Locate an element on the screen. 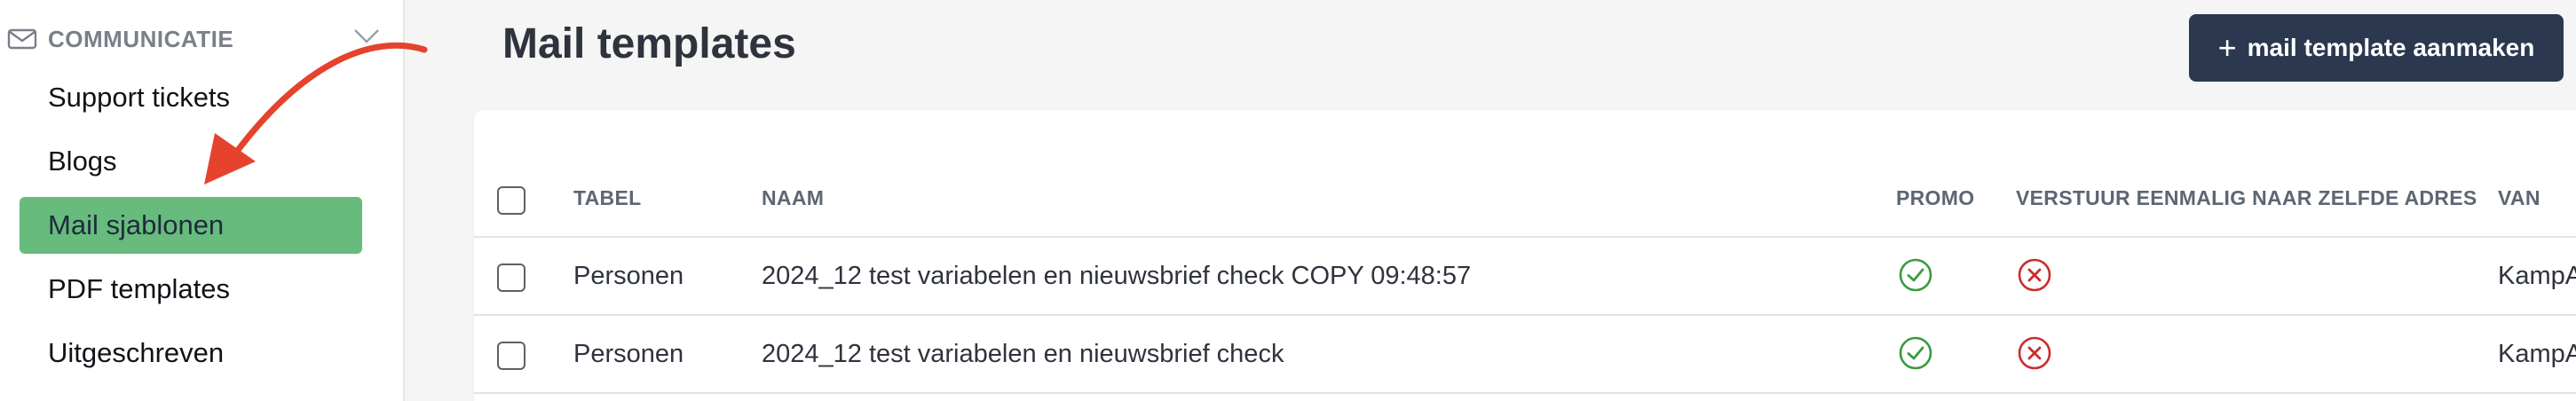 This screenshot has height=401, width=2576. sidebar-item-blogs: Blogs is located at coordinates (191, 161).